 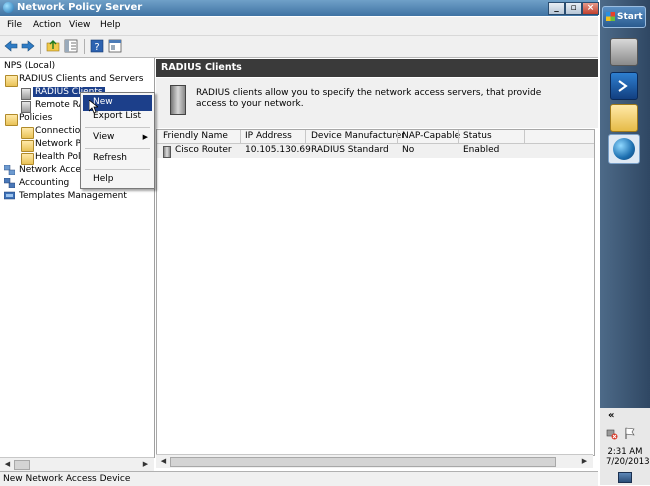 What do you see at coordinates (28, 46) in the screenshot?
I see `forward-arrow-icon` at bounding box center [28, 46].